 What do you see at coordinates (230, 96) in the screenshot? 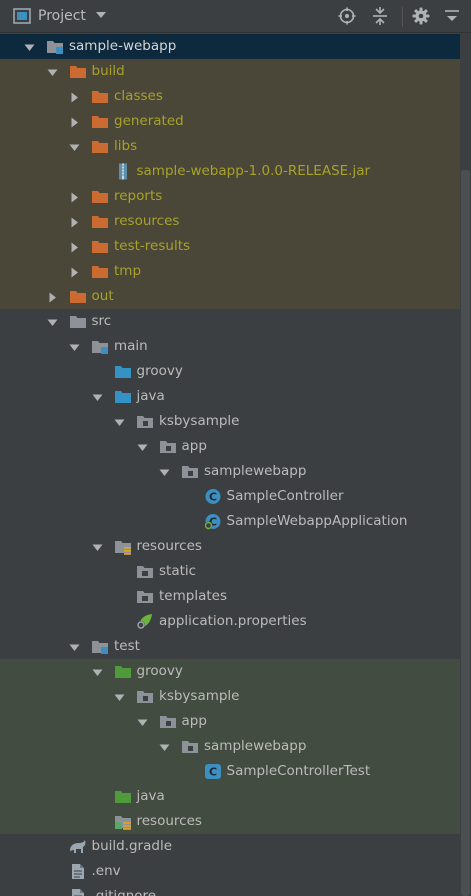
I see `tree-node: classes` at bounding box center [230, 96].